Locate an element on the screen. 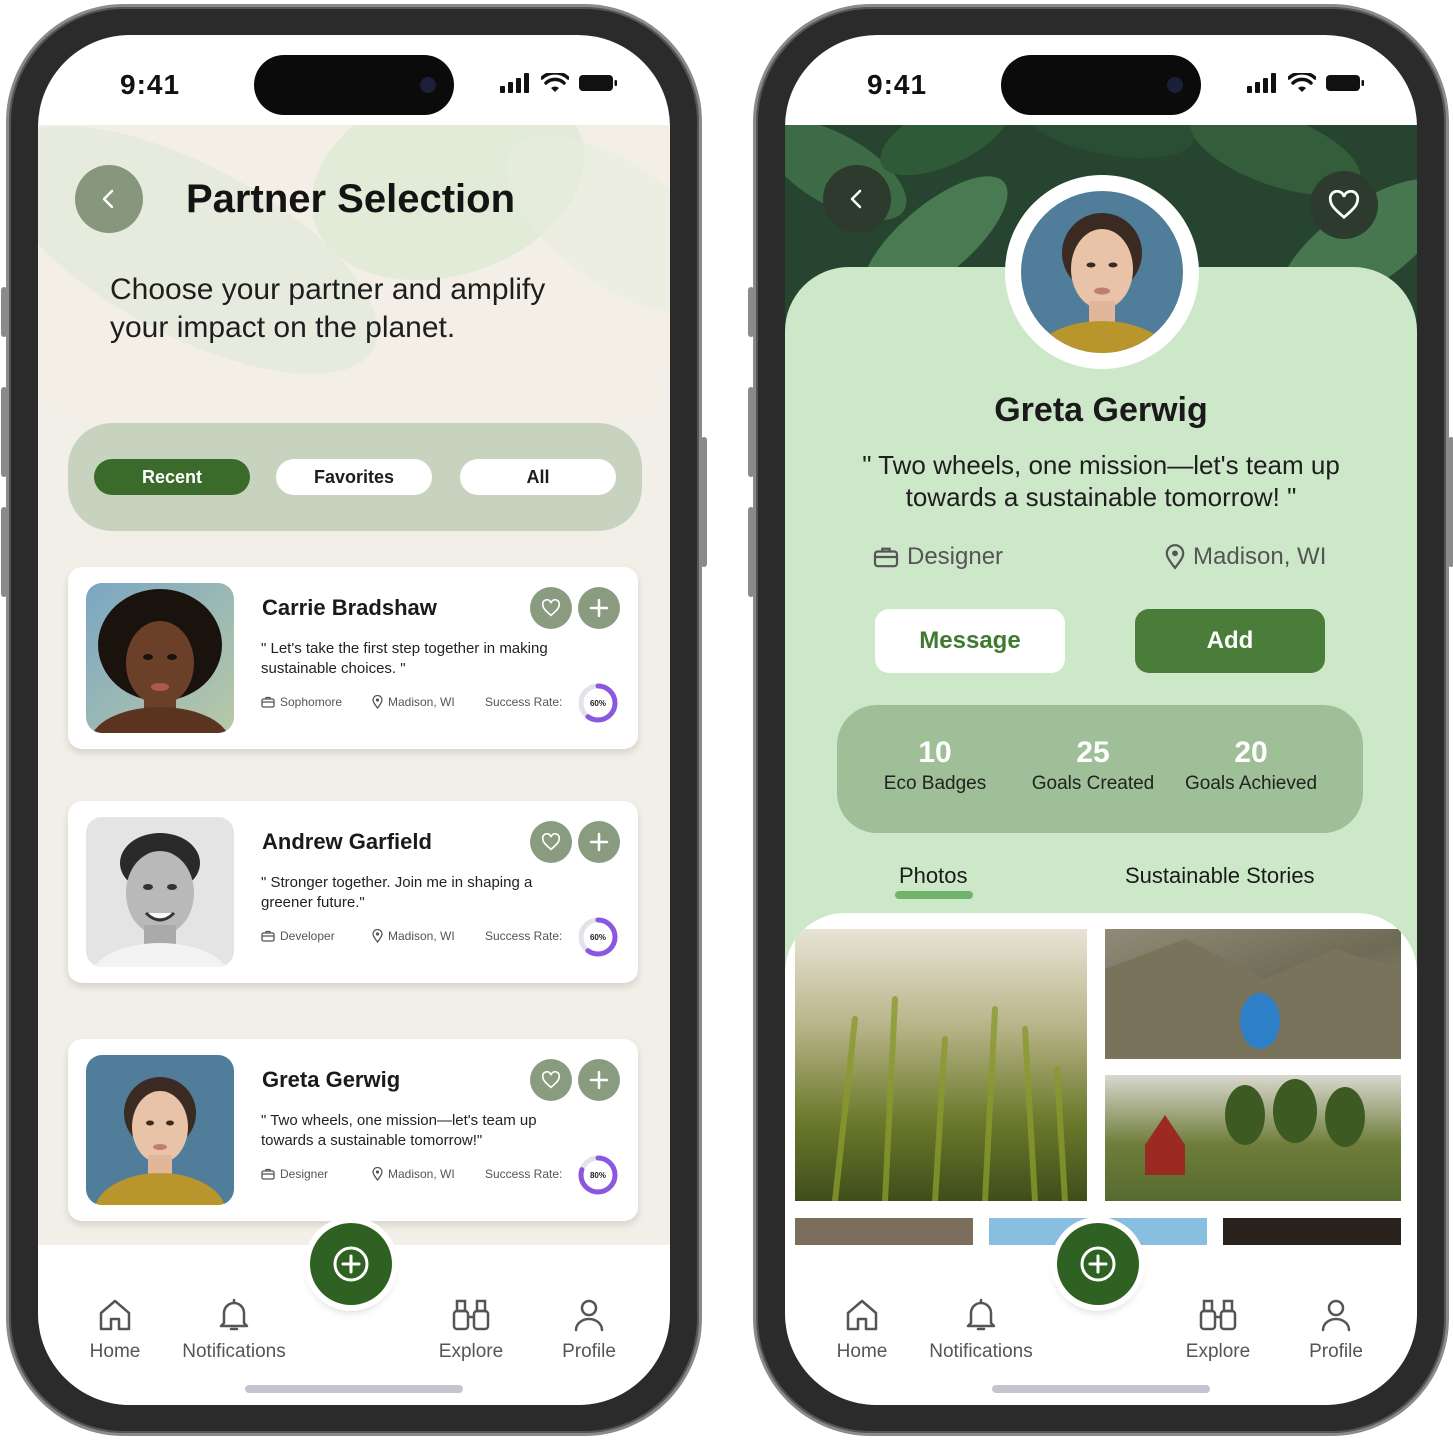 This screenshot has height=1440, width=1453. user-icon is located at coordinates (589, 1315).